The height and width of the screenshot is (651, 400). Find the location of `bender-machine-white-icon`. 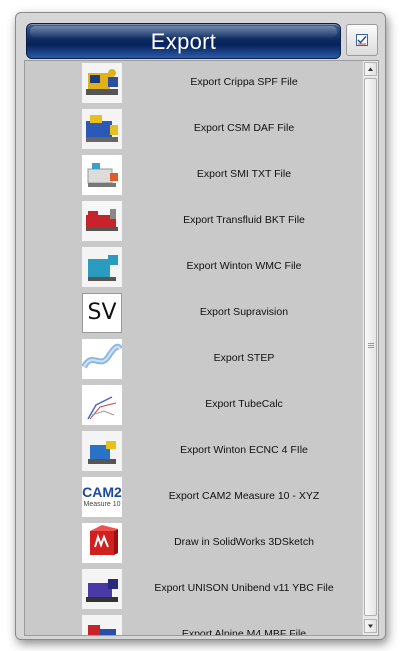

bender-machine-white-icon is located at coordinates (102, 175).